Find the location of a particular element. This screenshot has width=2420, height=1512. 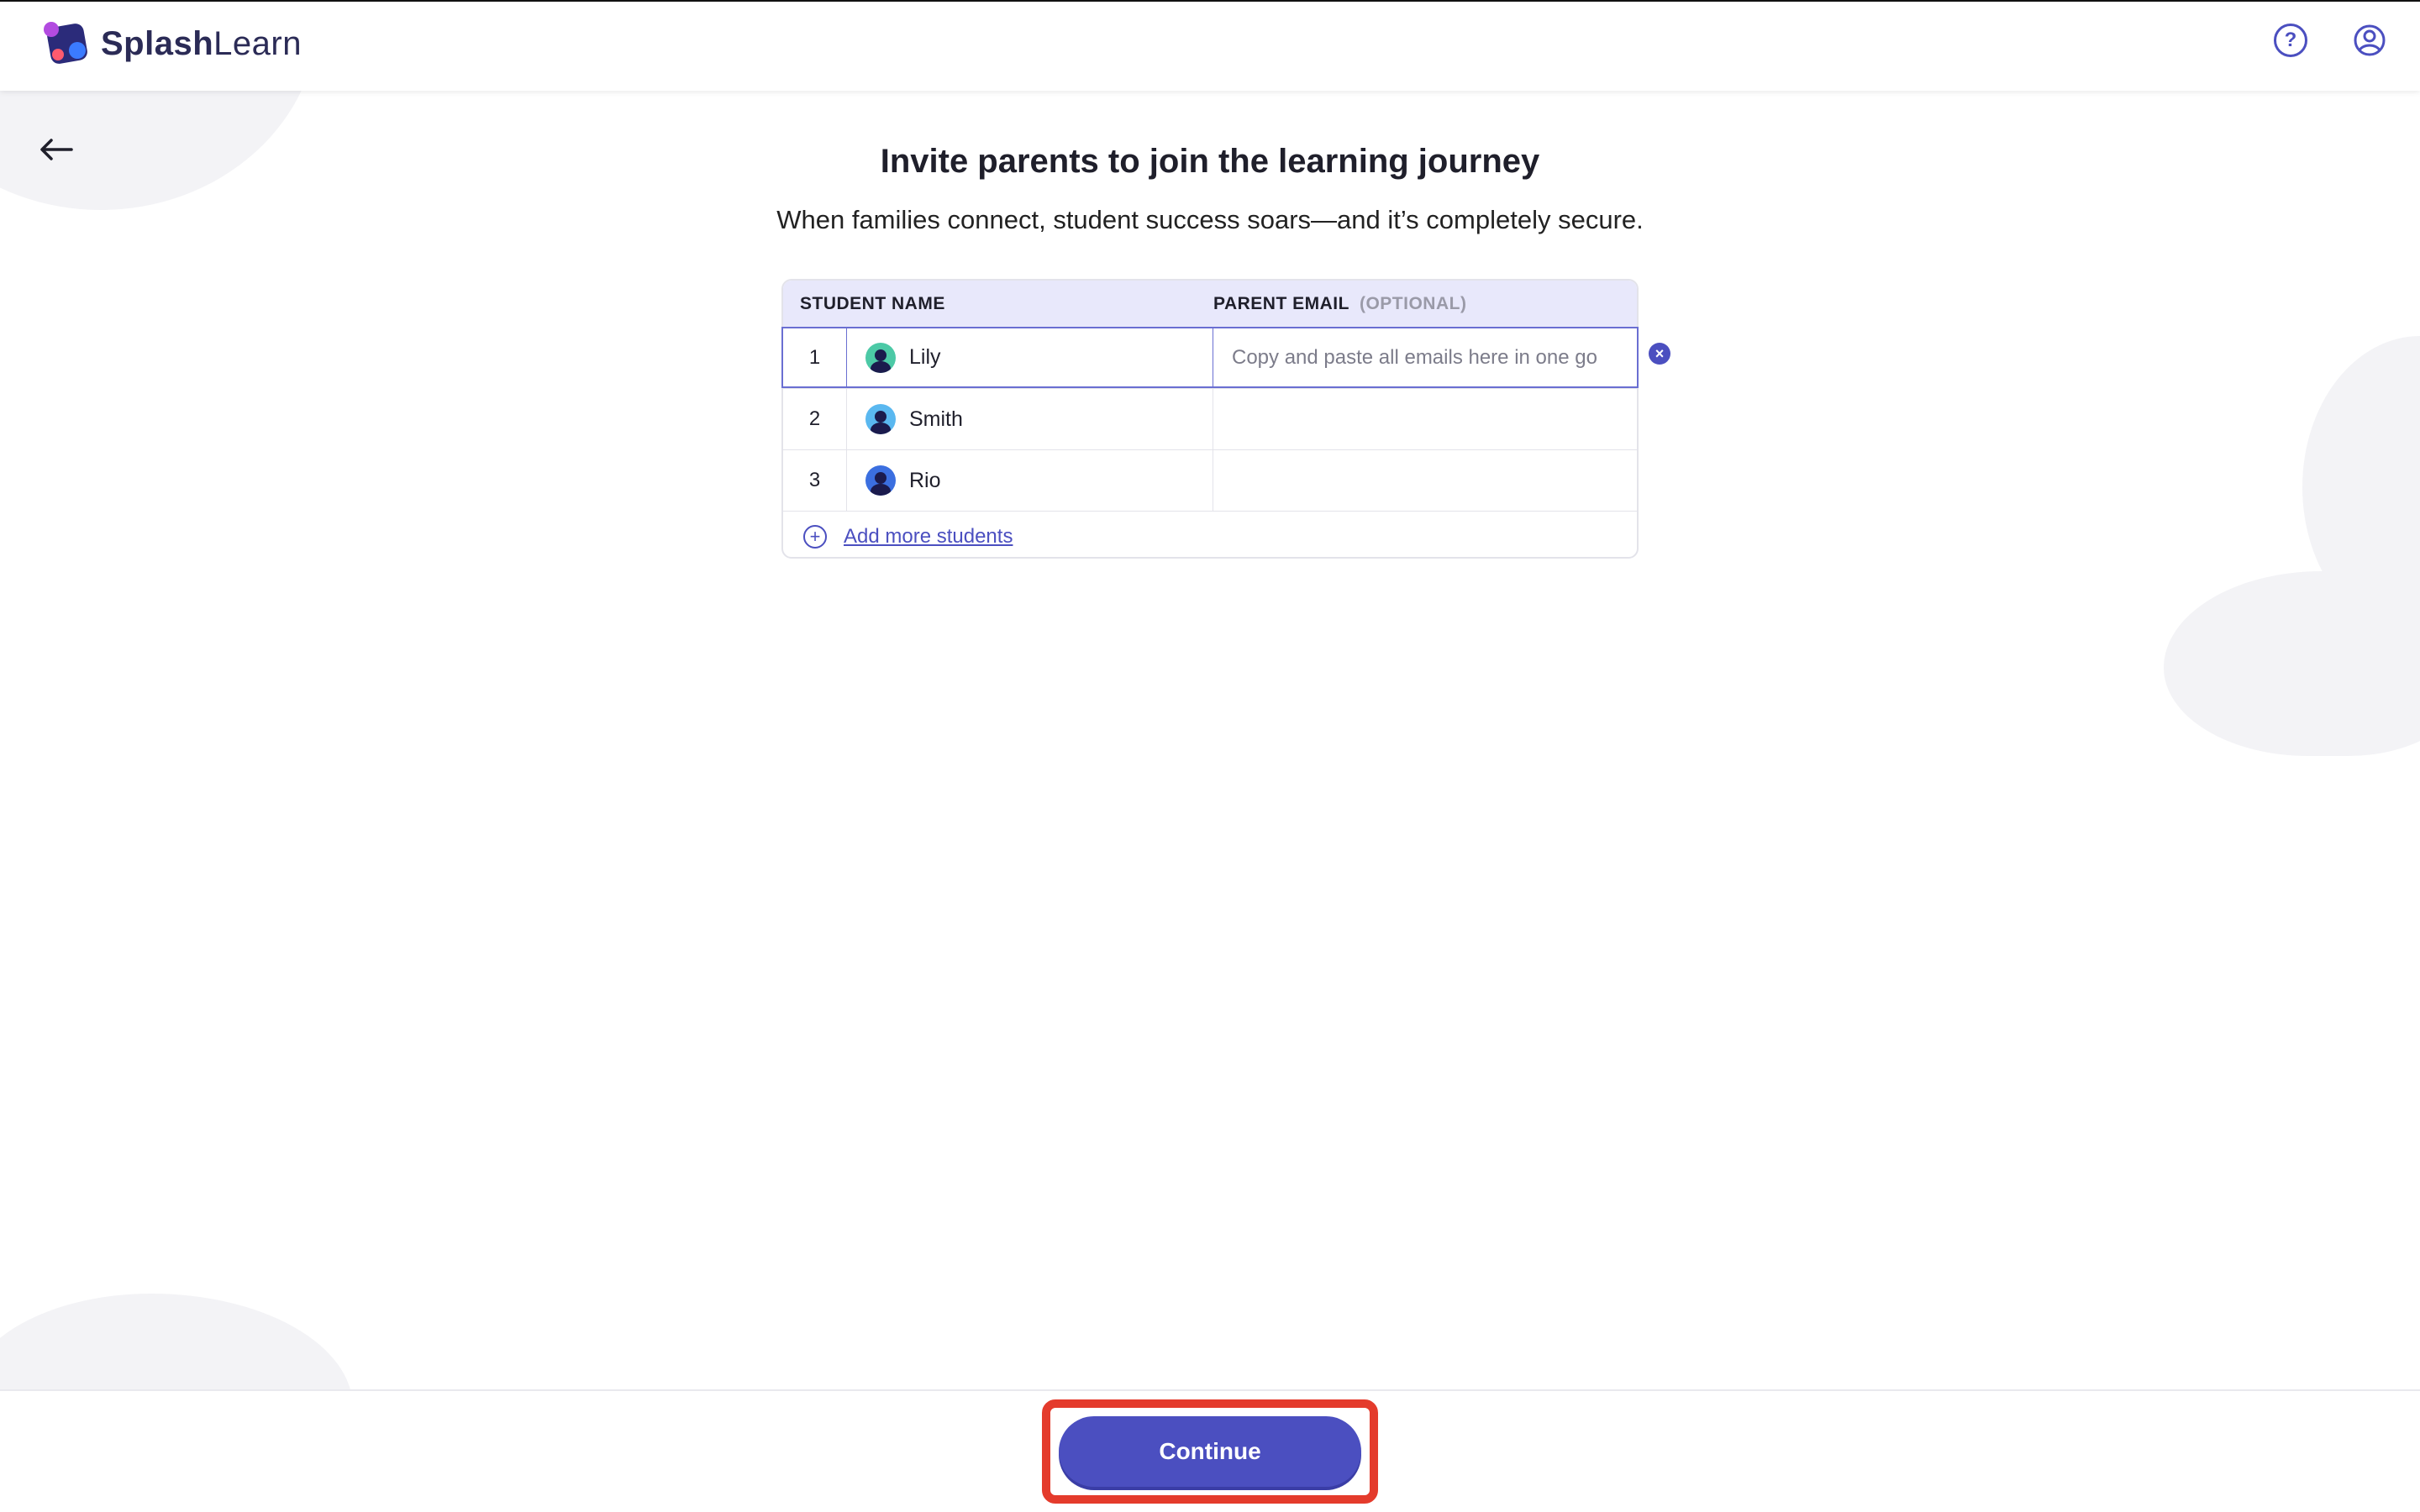

plus-circle-icon: + is located at coordinates (815, 536).